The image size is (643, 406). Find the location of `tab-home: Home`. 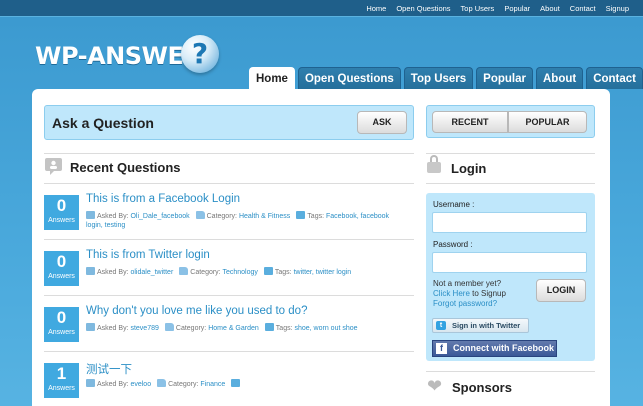

tab-home: Home is located at coordinates (272, 78).